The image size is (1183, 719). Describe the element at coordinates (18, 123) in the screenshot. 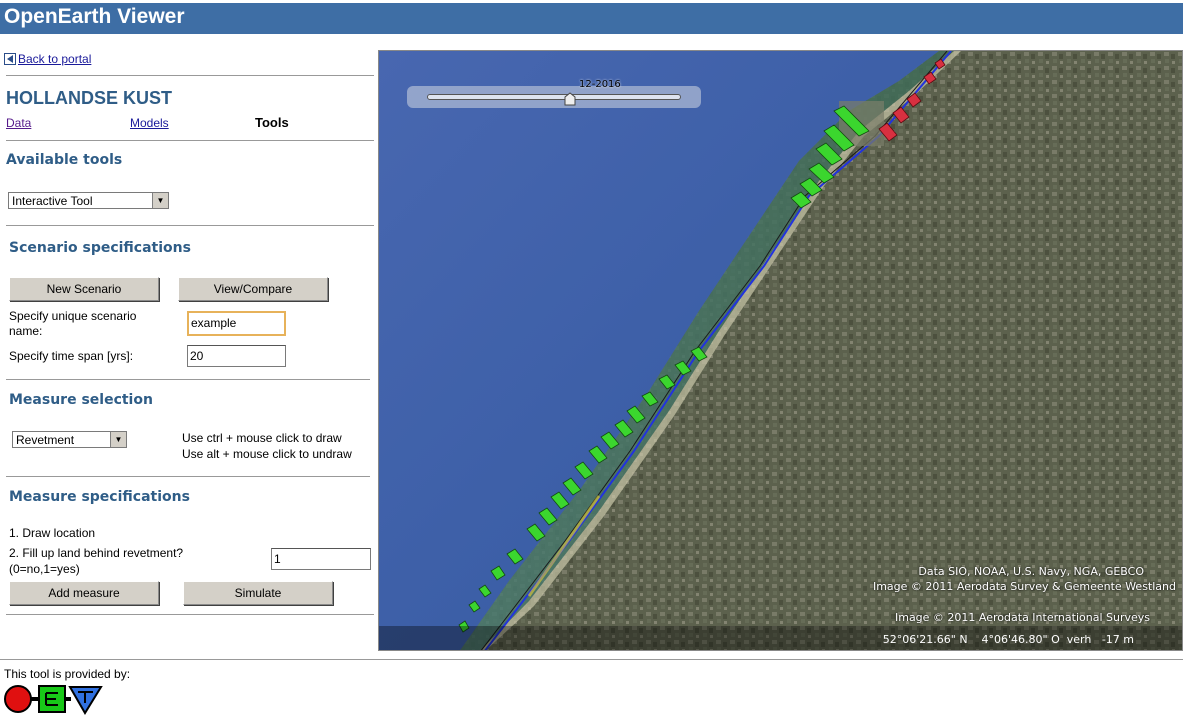

I see `tab-data: Data` at that location.